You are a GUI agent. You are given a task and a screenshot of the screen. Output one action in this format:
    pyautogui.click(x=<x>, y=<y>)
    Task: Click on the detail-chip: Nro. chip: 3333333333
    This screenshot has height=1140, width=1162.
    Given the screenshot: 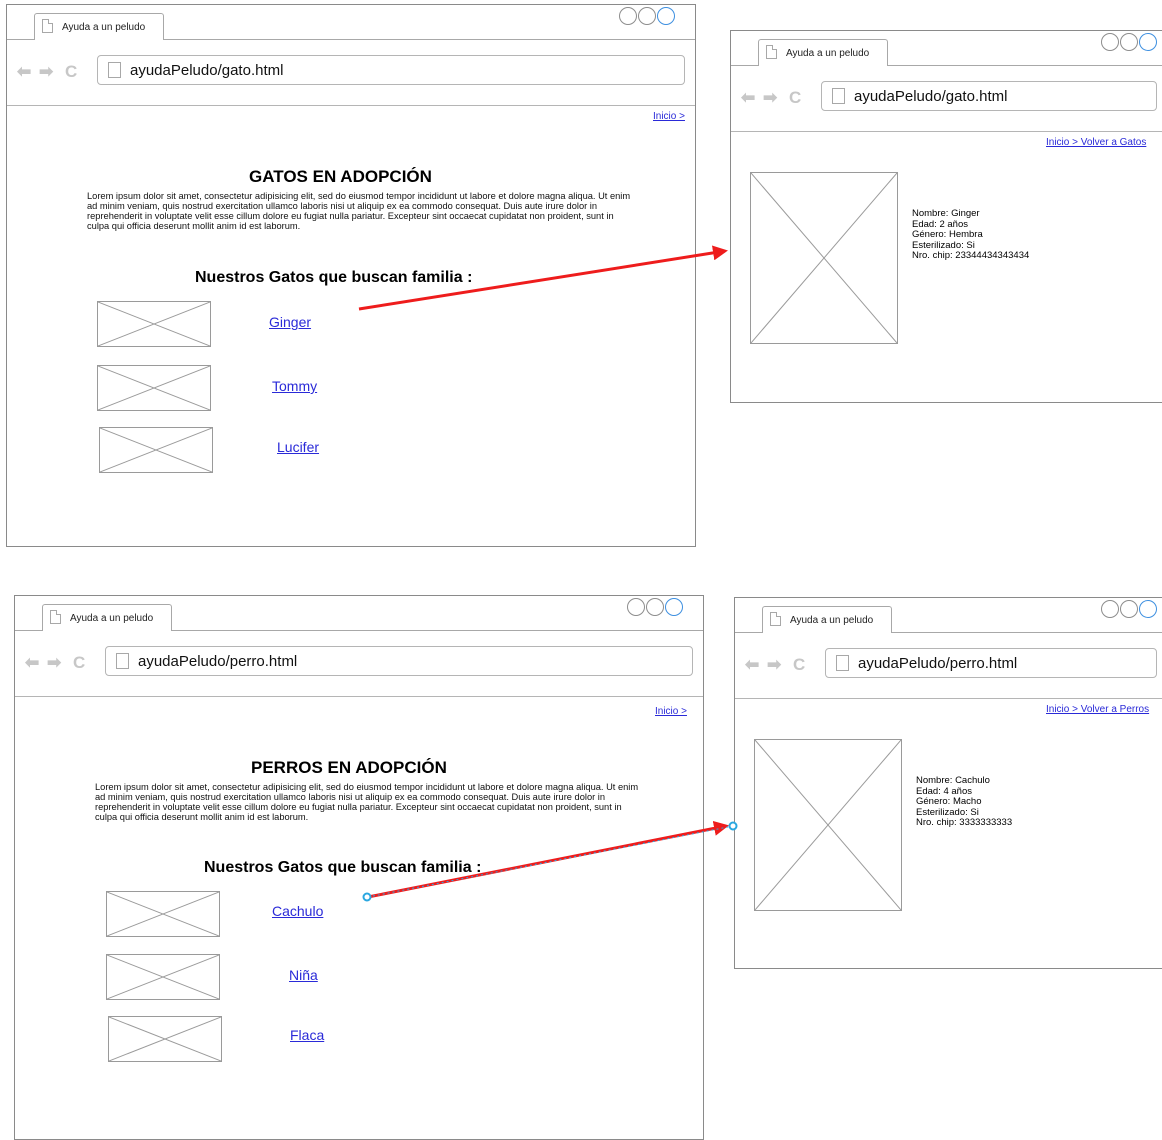 What is the action you would take?
    pyautogui.click(x=964, y=822)
    